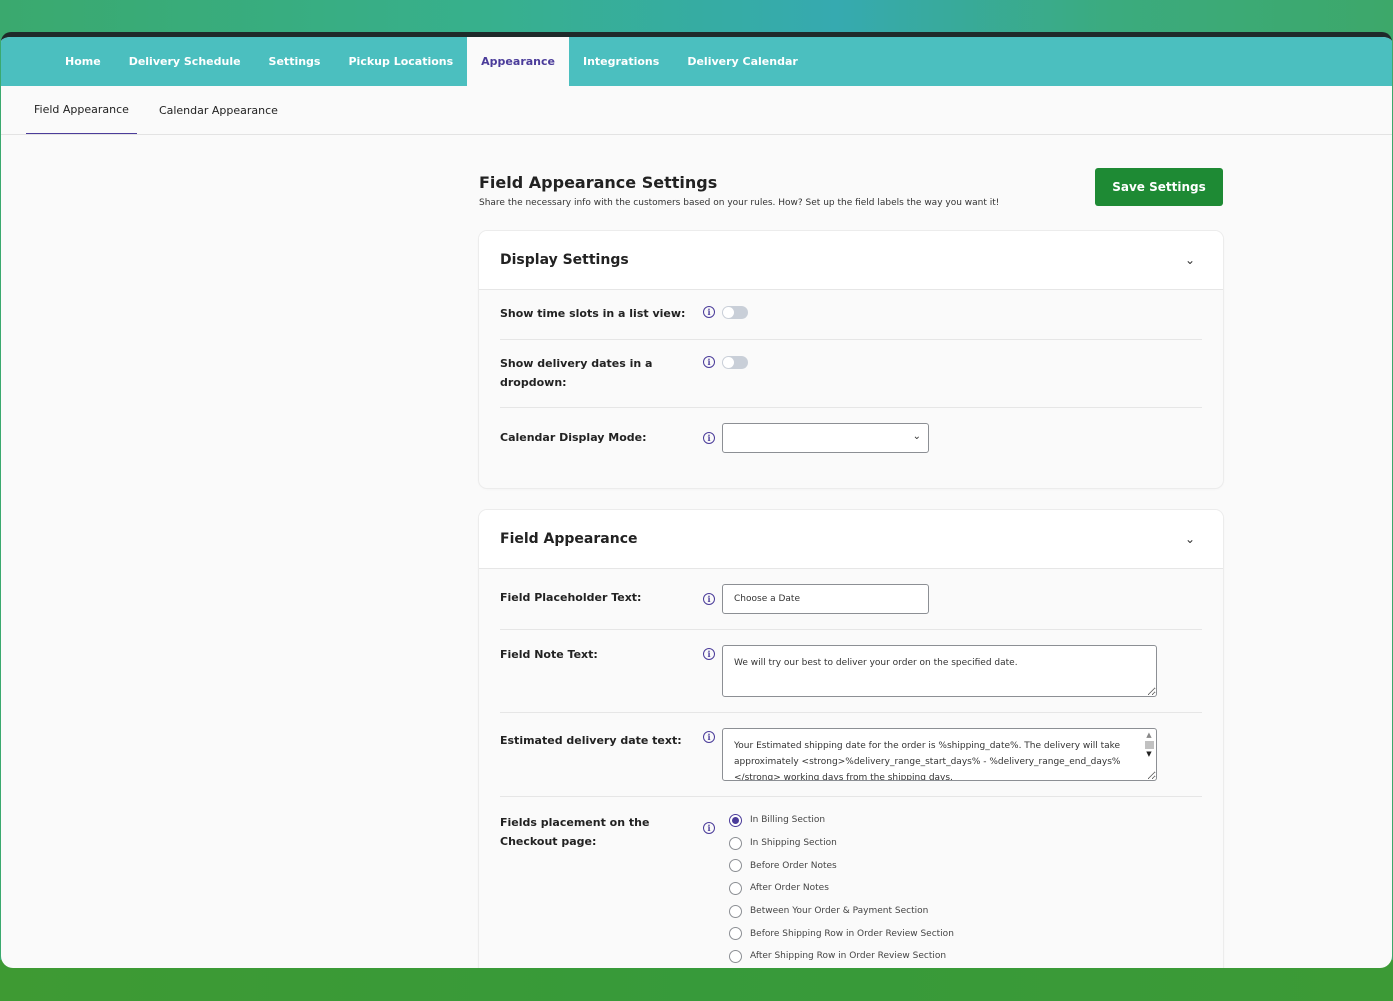 The image size is (1393, 1001). What do you see at coordinates (593, 313) in the screenshot?
I see `setting-label: Show time slots in a list view:` at bounding box center [593, 313].